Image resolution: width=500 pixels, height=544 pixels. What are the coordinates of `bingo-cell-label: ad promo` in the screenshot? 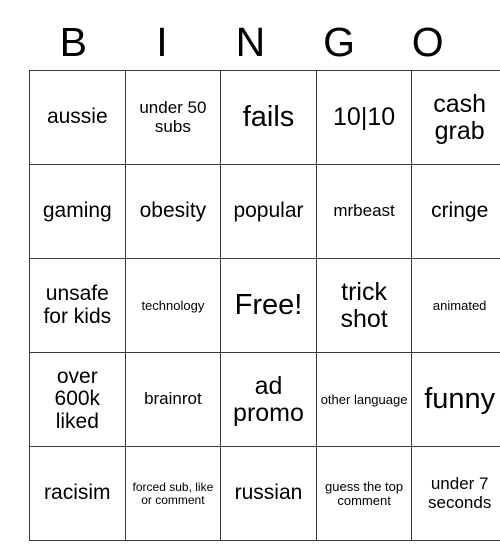 It's located at (268, 399).